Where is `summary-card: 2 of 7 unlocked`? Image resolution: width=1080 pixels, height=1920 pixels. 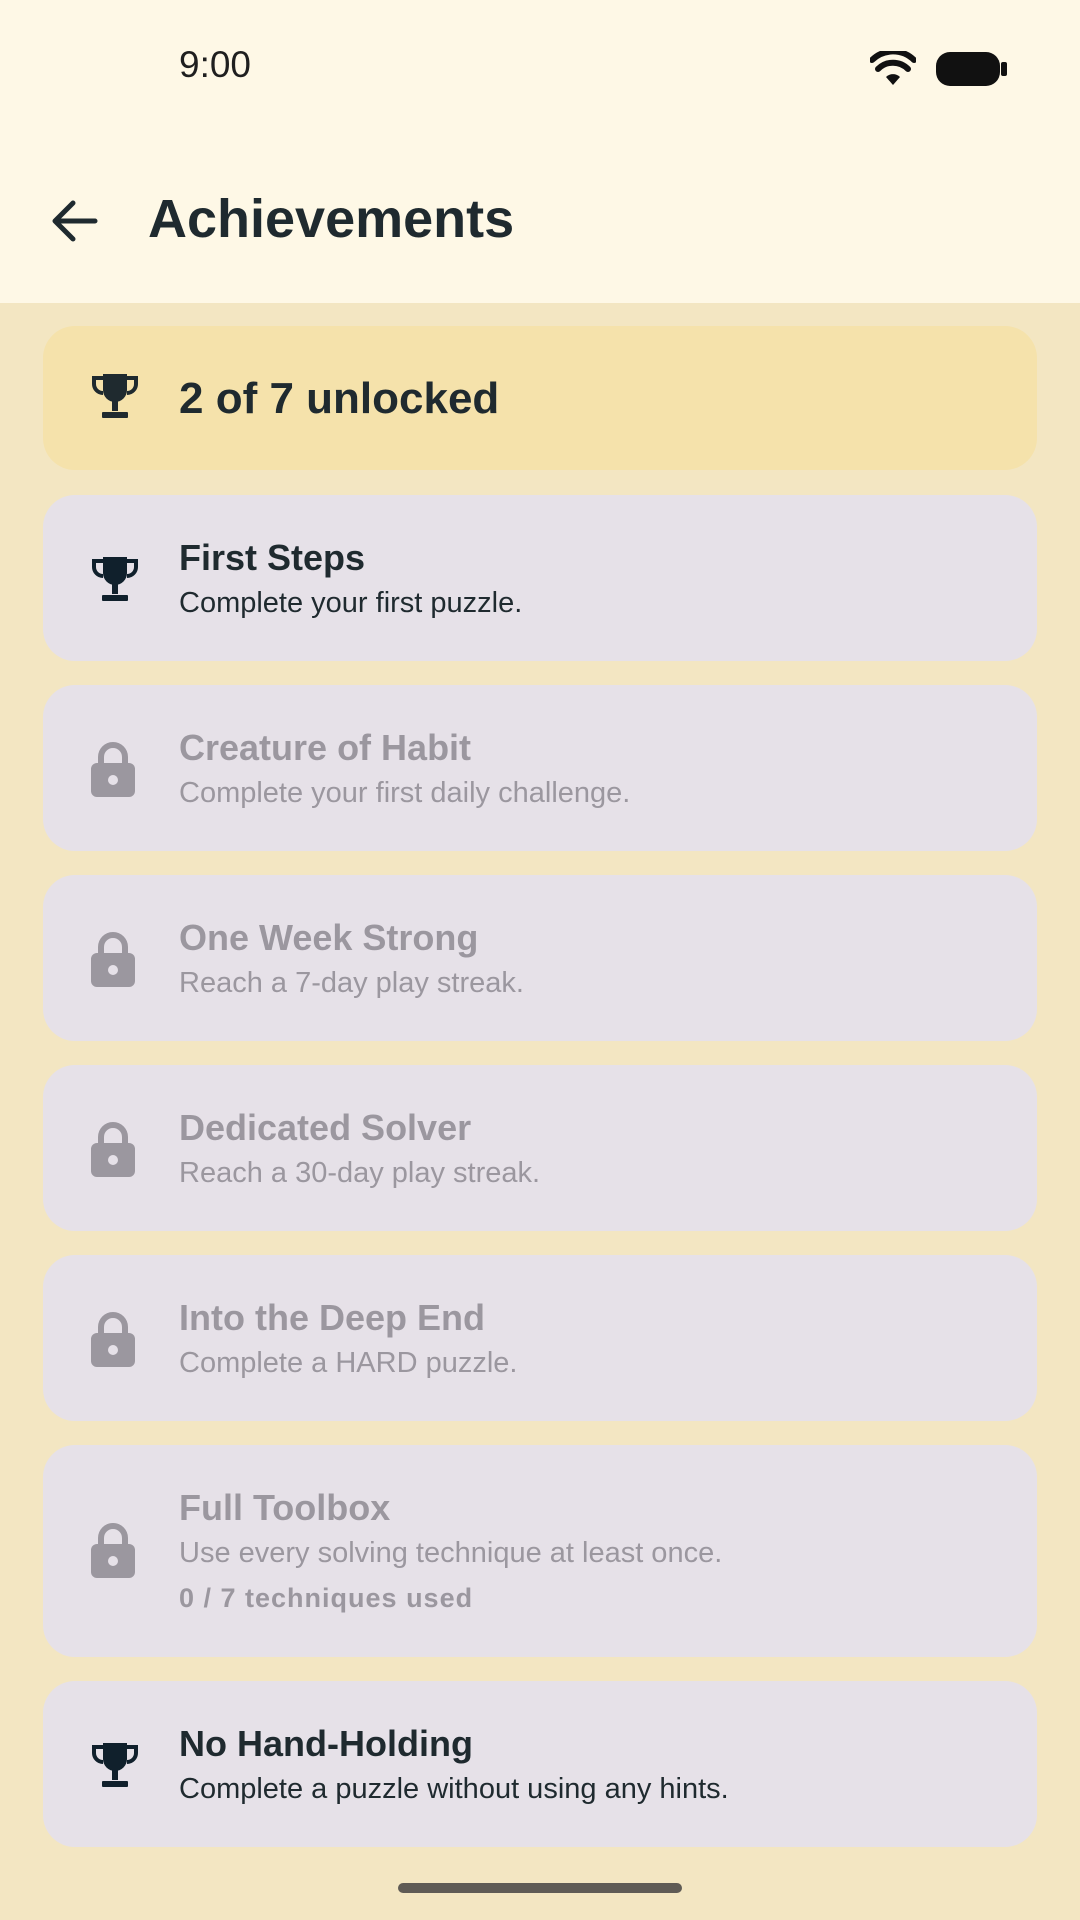 summary-card: 2 of 7 unlocked is located at coordinates (540, 398).